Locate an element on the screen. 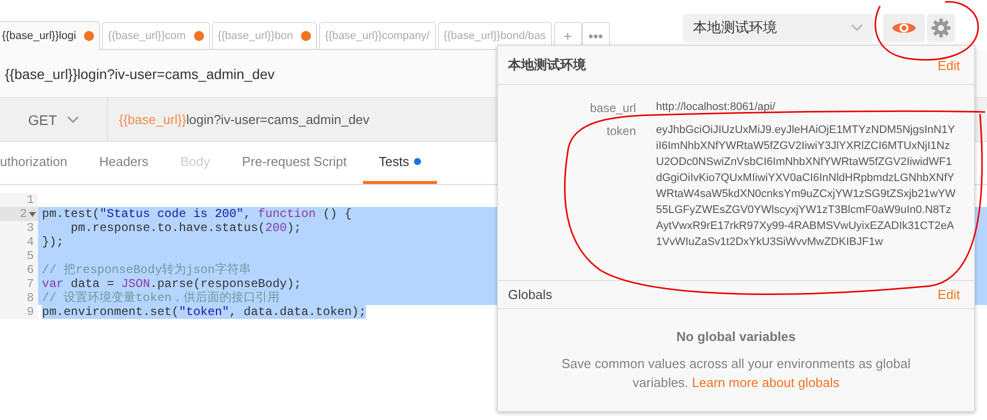  environment-select: 本地测试环境 is located at coordinates (778, 28).